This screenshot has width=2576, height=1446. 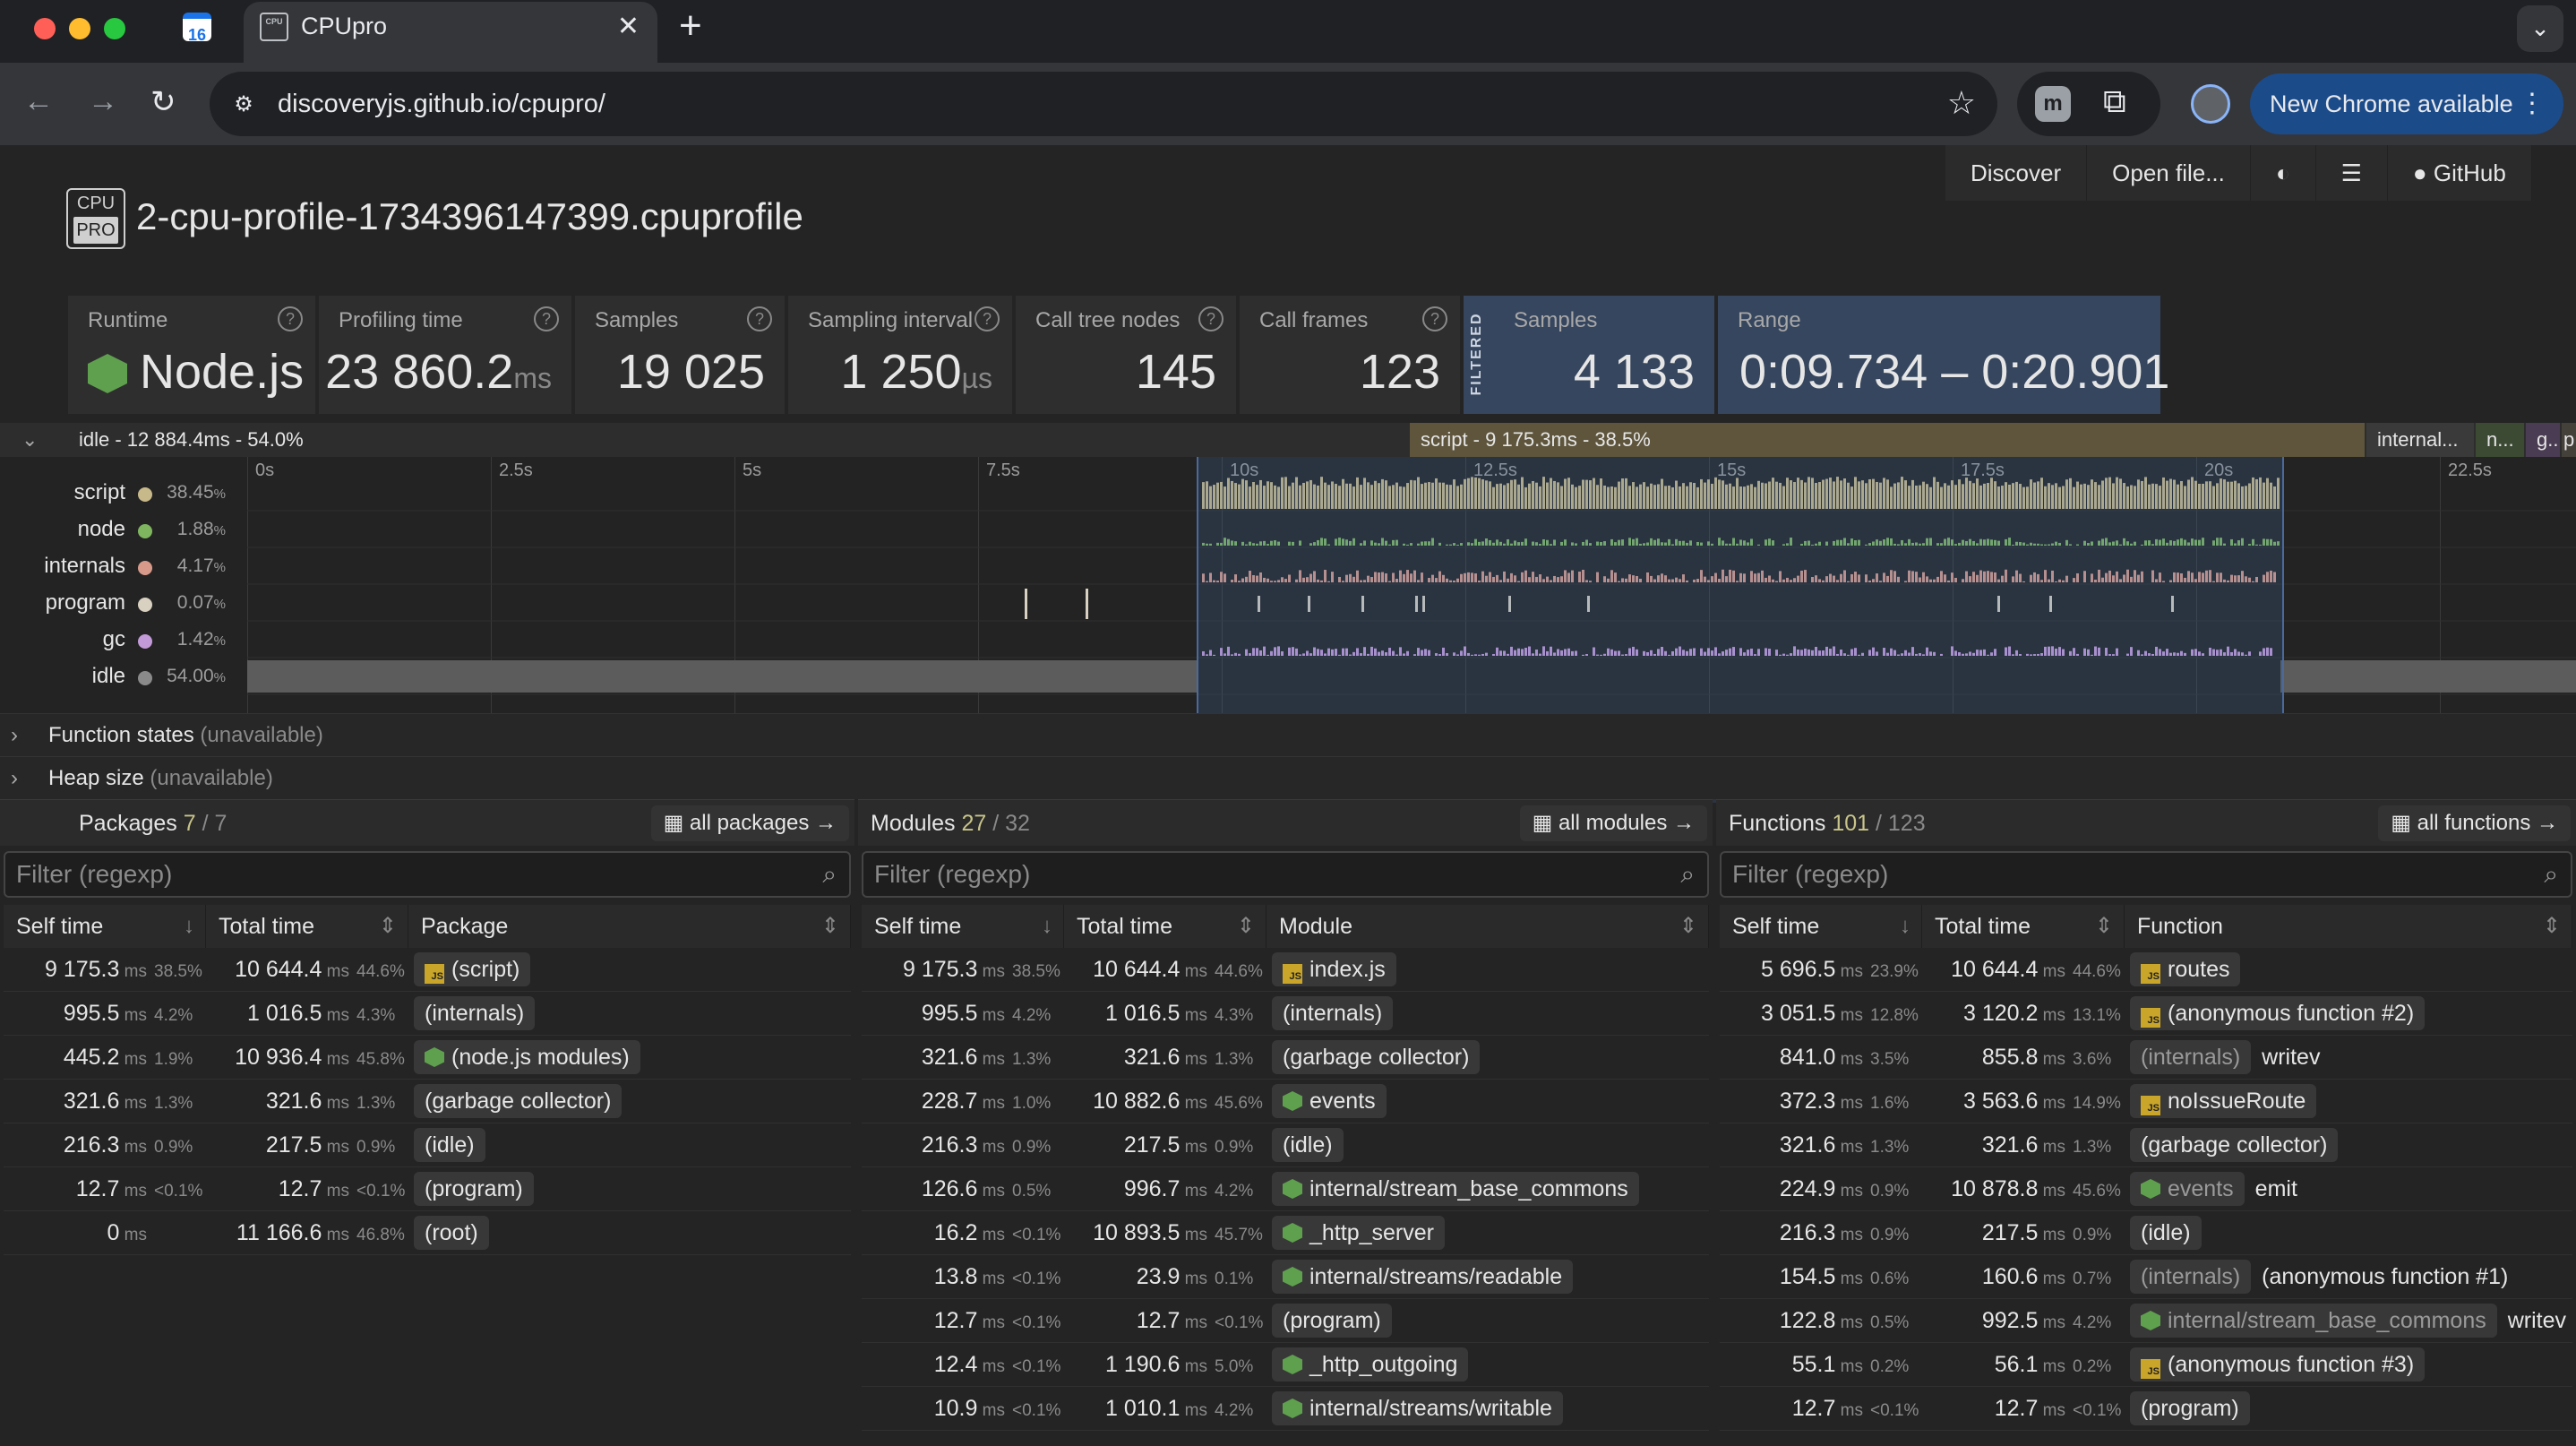 What do you see at coordinates (1905, 926) in the screenshot?
I see `sort-desc-icon: ↓` at bounding box center [1905, 926].